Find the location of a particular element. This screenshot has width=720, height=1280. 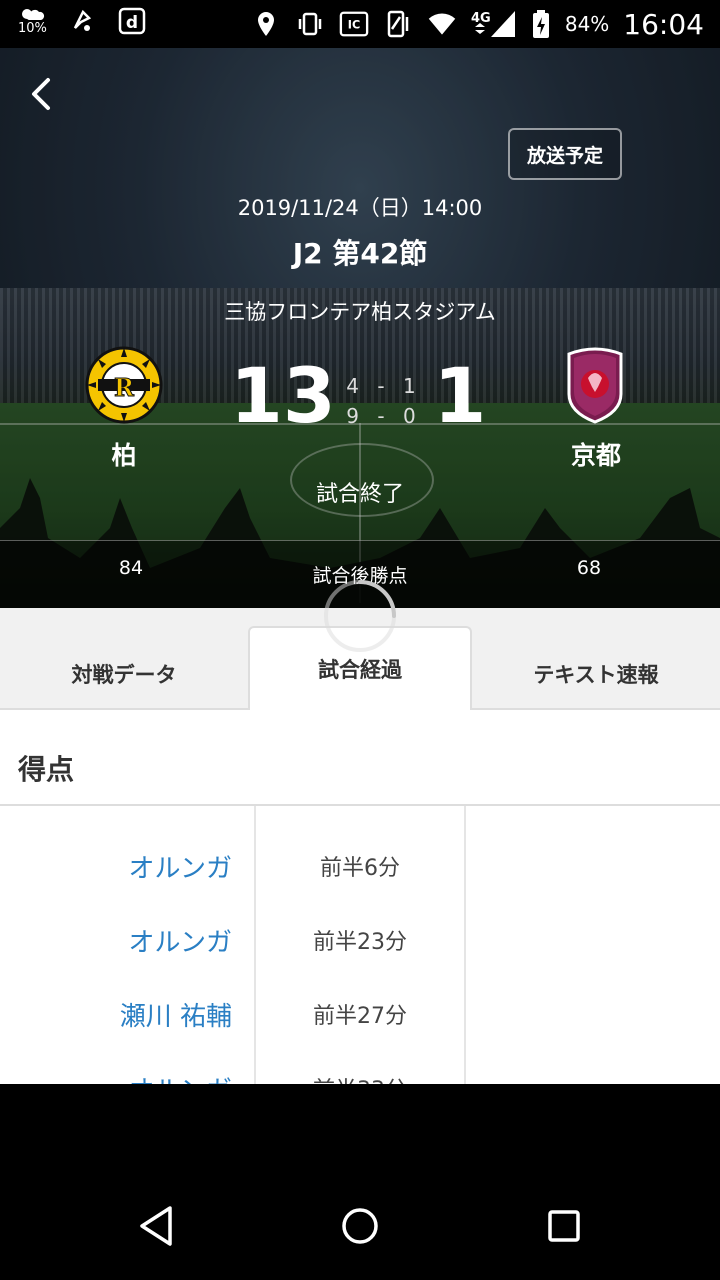

tab-text-live: テキスト速報 is located at coordinates (596, 674).